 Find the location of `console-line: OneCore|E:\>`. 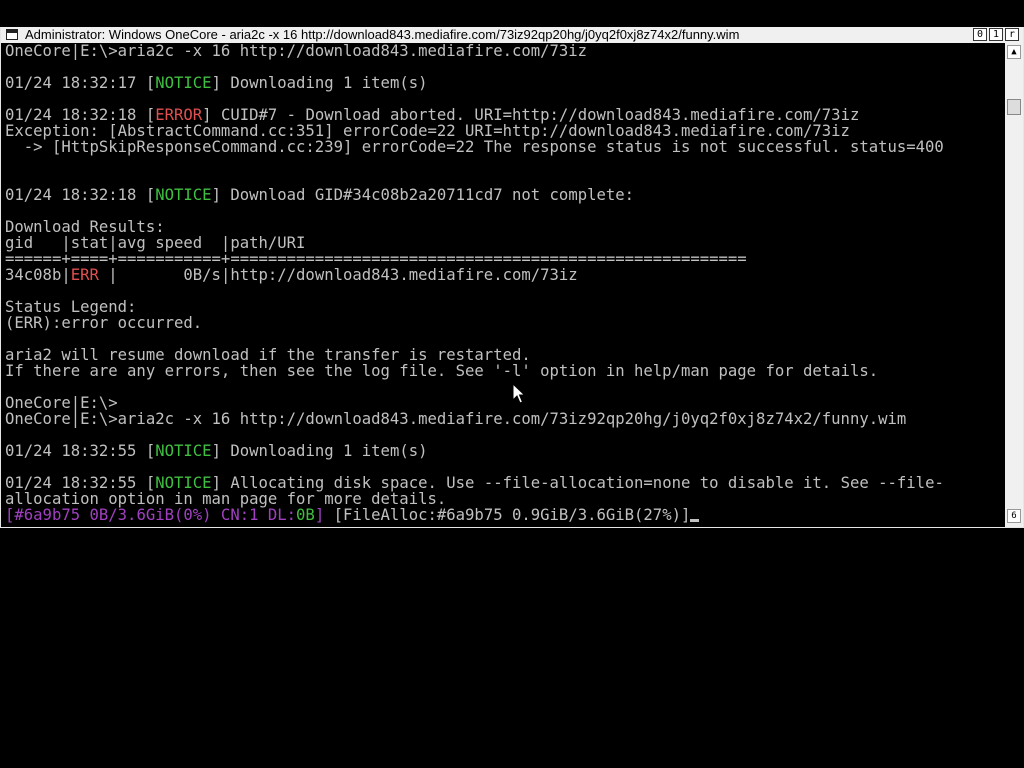

console-line: OneCore|E:\> is located at coordinates (61, 403).